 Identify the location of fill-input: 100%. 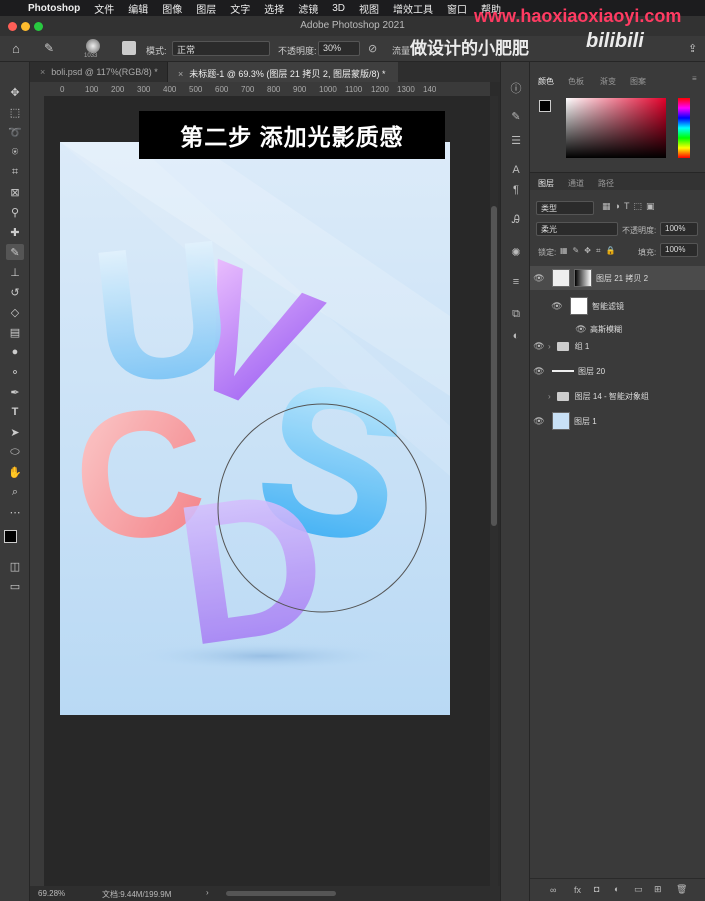
(679, 250).